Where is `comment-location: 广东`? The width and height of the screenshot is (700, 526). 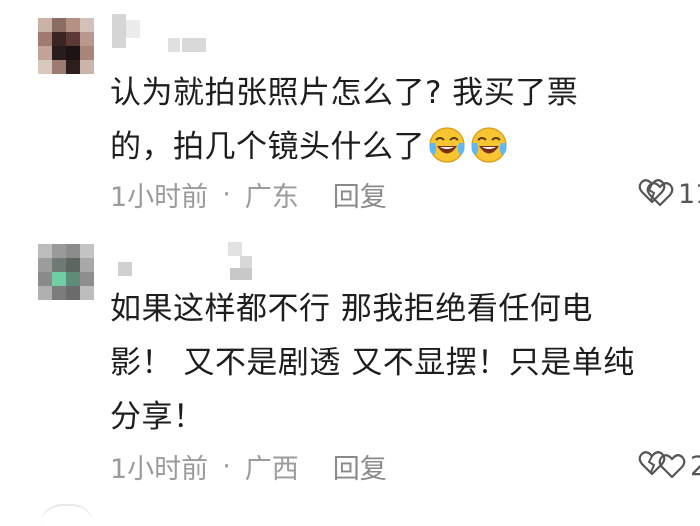
comment-location: 广东 is located at coordinates (271, 197).